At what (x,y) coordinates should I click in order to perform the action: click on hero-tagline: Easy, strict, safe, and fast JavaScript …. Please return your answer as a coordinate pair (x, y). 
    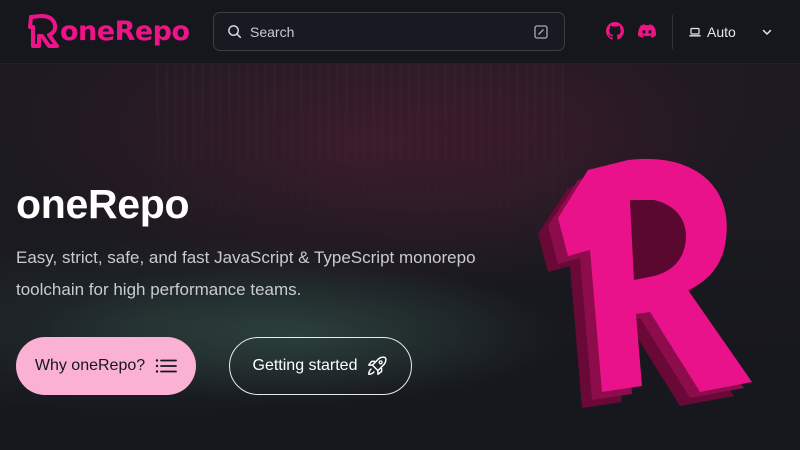
    Looking at the image, I should click on (246, 273).